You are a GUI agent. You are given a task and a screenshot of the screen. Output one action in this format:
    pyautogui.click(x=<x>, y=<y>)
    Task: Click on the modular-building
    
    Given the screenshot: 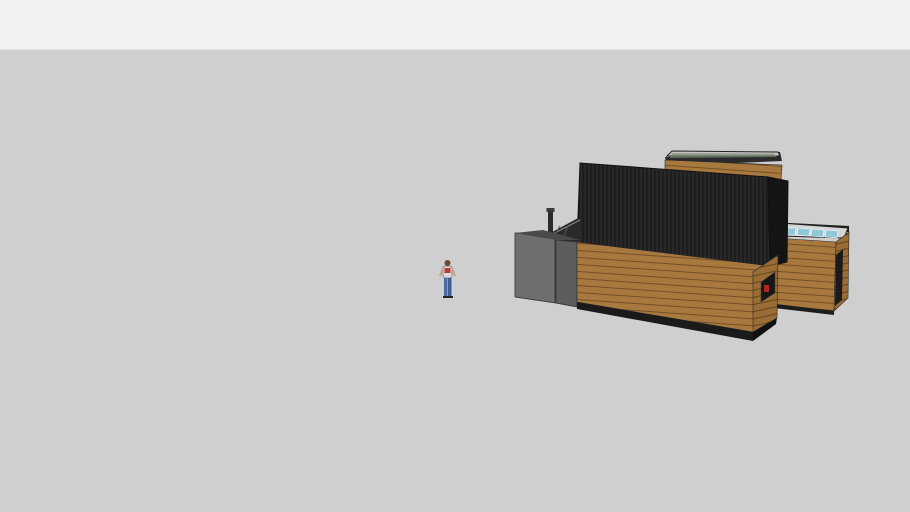 What is the action you would take?
    pyautogui.click(x=682, y=245)
    